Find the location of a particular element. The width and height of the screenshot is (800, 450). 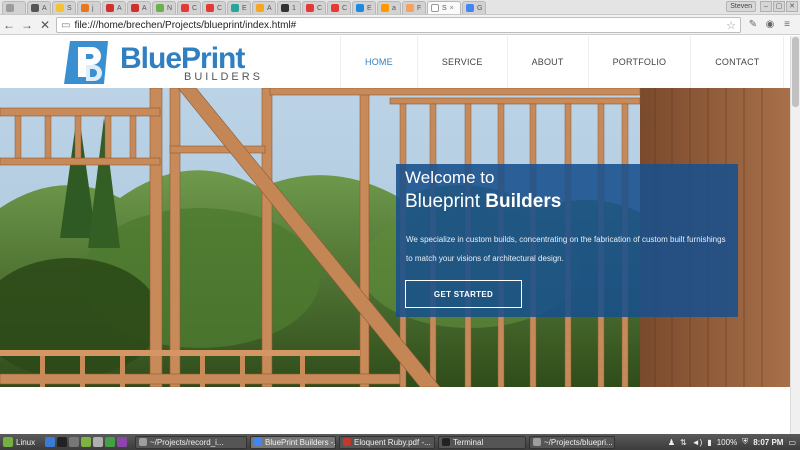

nav-item-service: SERVICE is located at coordinates (461, 62).